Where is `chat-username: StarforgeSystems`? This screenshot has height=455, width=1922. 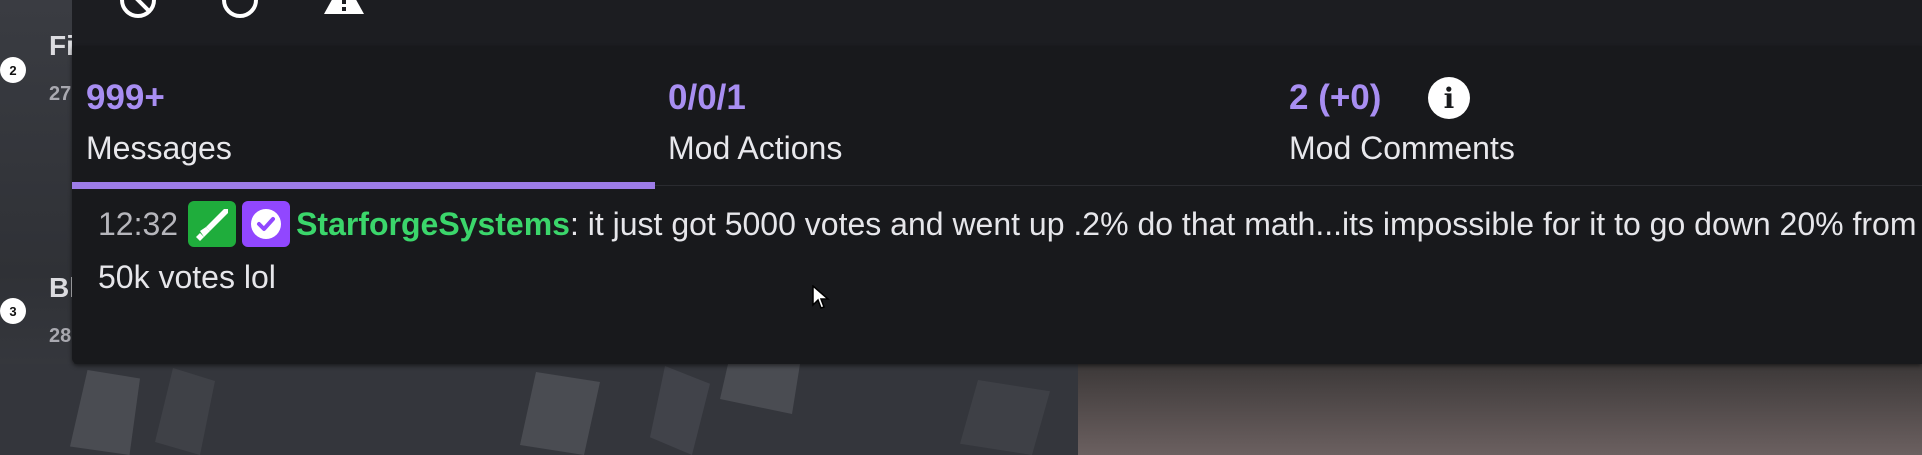 chat-username: StarforgeSystems is located at coordinates (433, 224).